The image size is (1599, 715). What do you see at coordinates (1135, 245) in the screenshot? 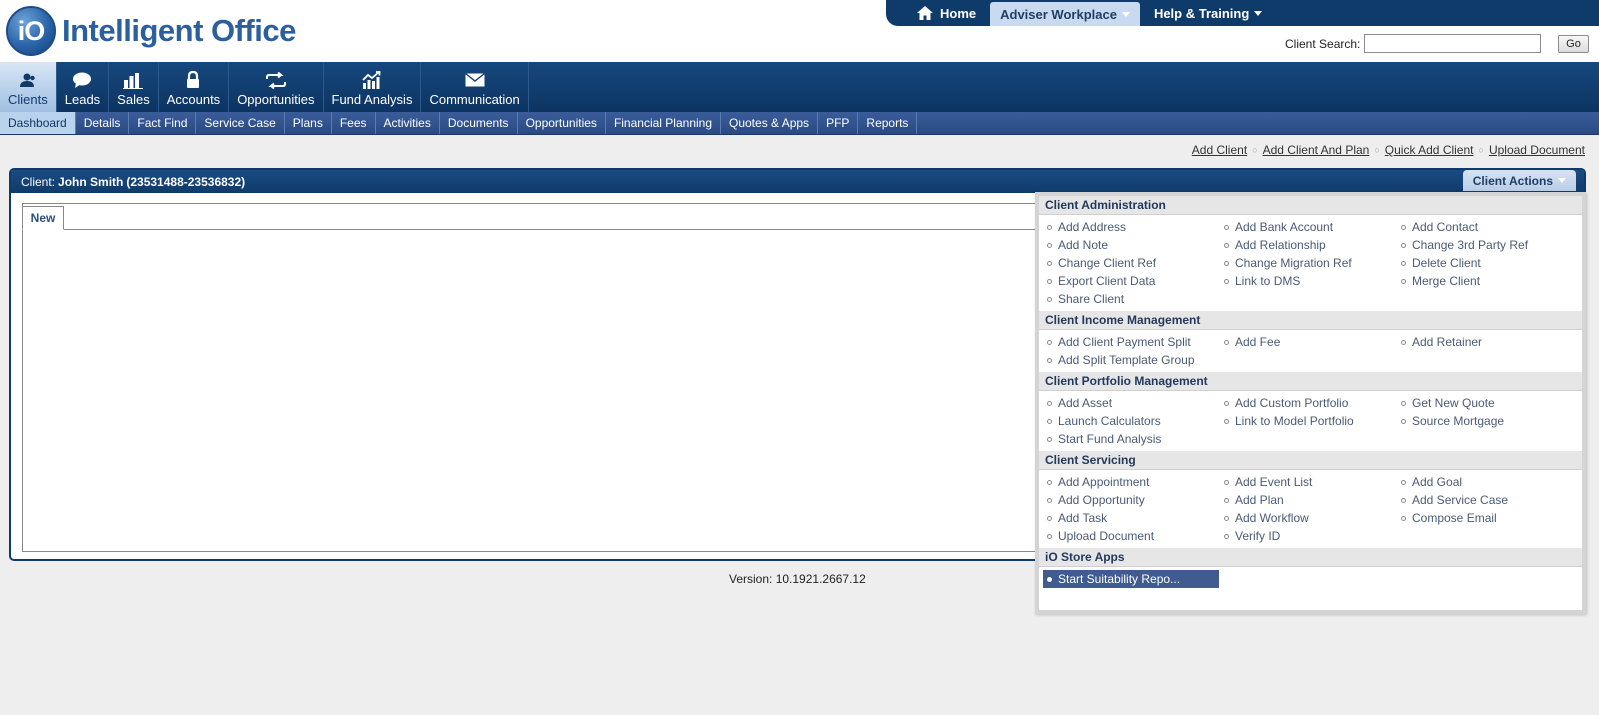
I see `menu-item: Add Note` at bounding box center [1135, 245].